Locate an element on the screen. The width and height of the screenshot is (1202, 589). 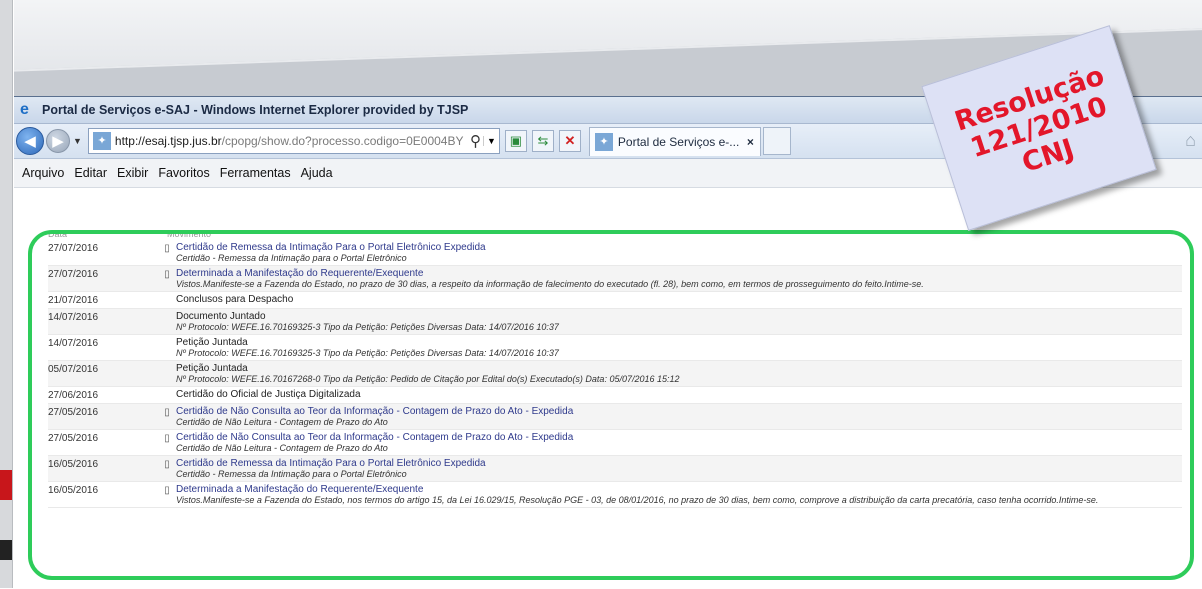
refresh-button: ⇆ is located at coordinates (542, 141).